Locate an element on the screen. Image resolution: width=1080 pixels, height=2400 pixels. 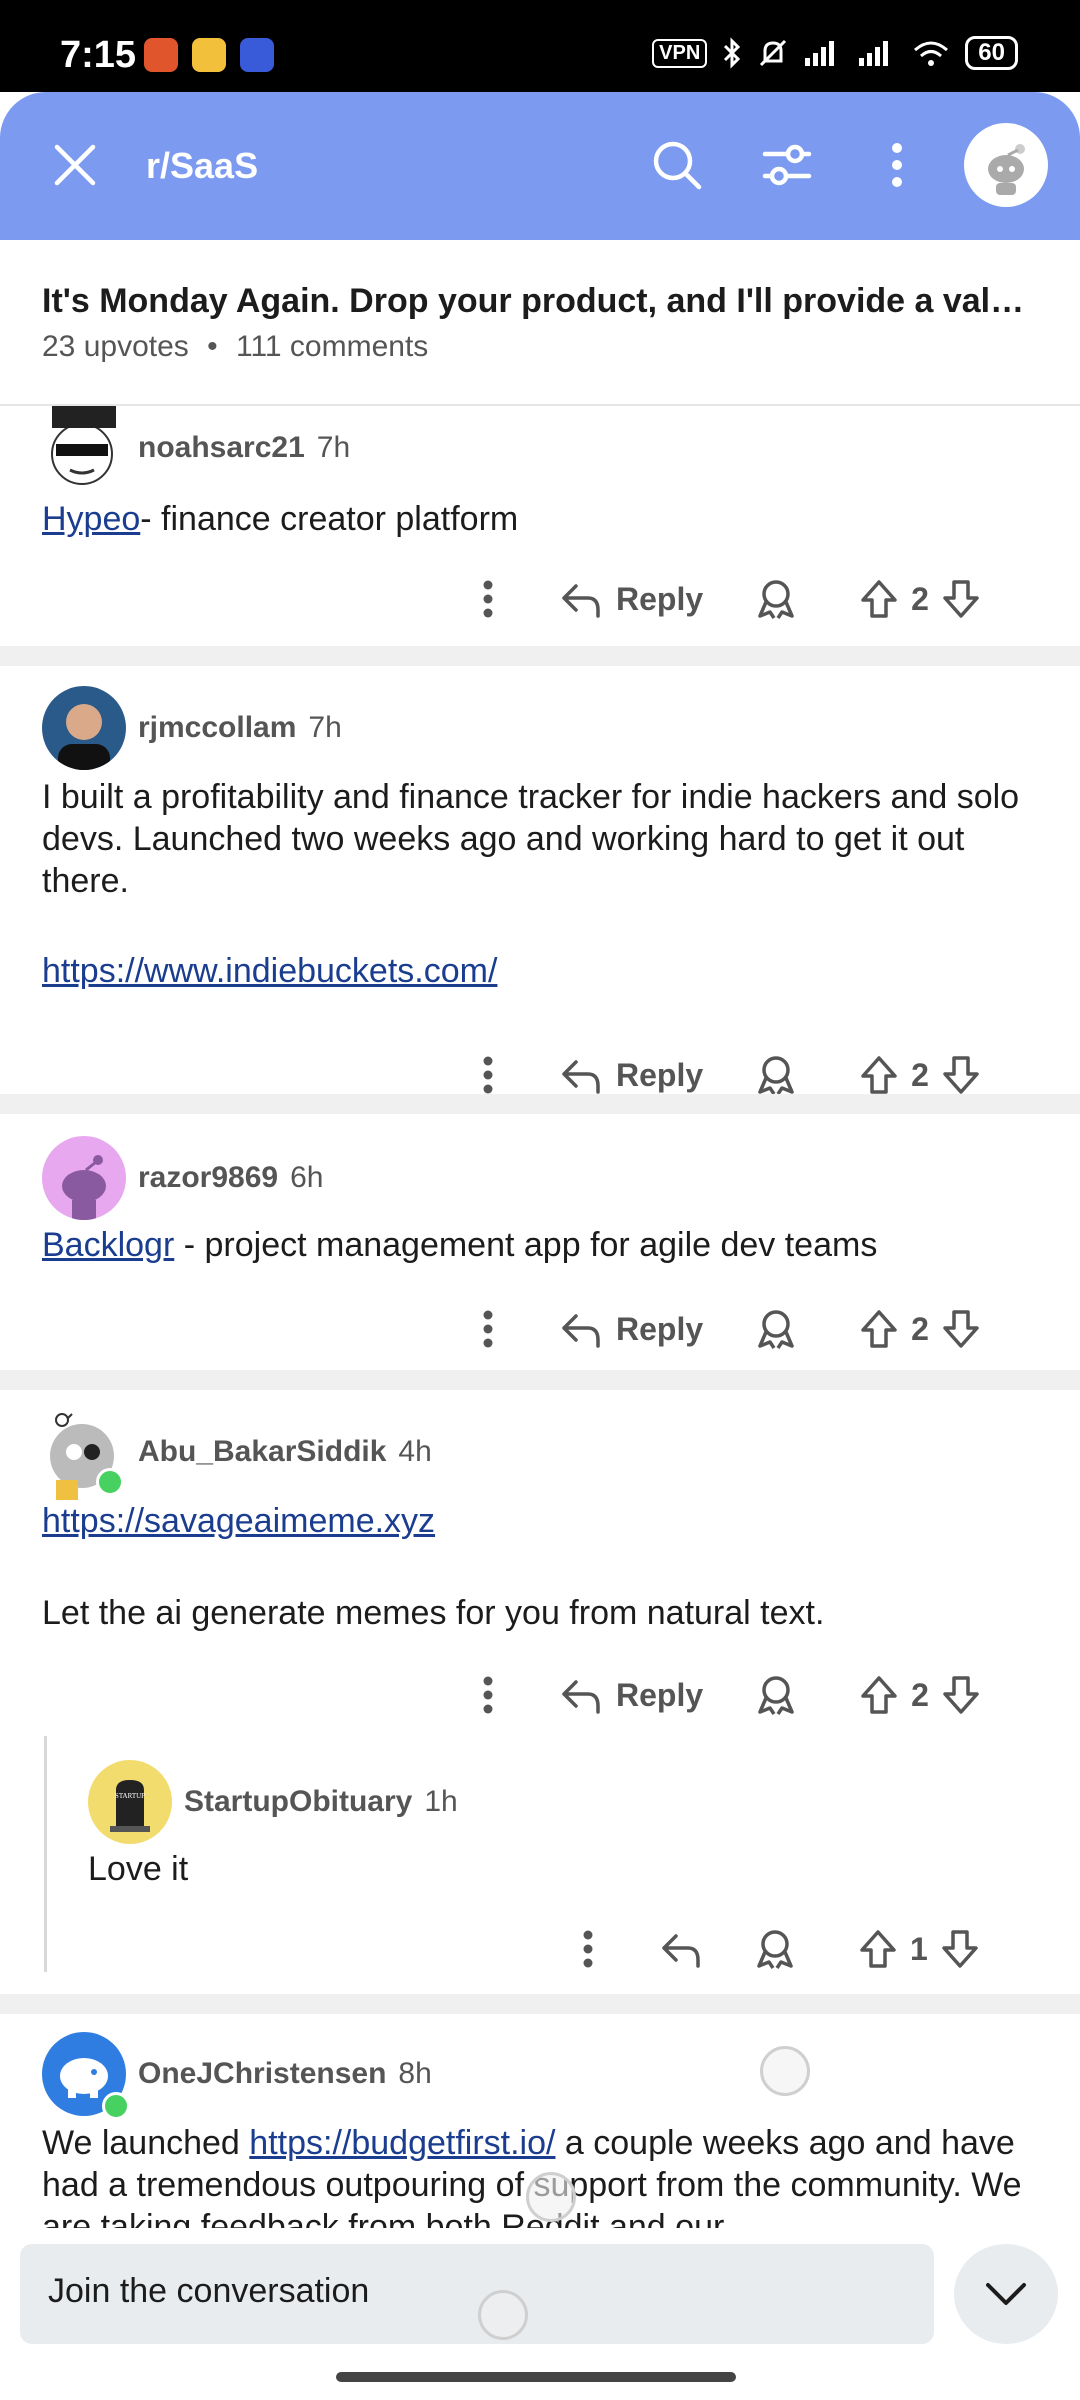
search-button is located at coordinates (677, 165).